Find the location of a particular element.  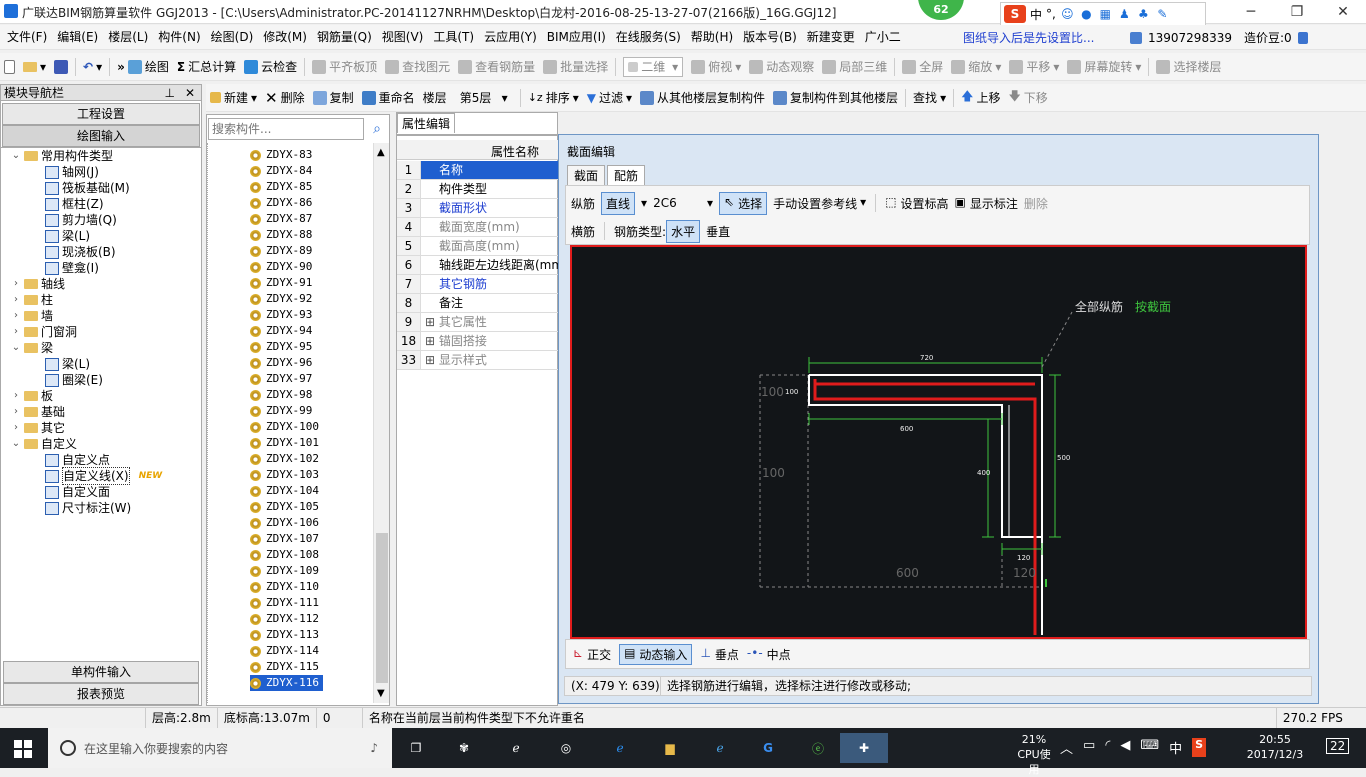

taskbar-search: 在这里输入你要搜索的内容 ♪ is located at coordinates (220, 748).